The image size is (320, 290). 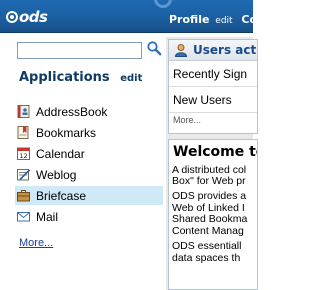 What do you see at coordinates (90, 174) in the screenshot?
I see `app-item-weblog: Weblog` at bounding box center [90, 174].